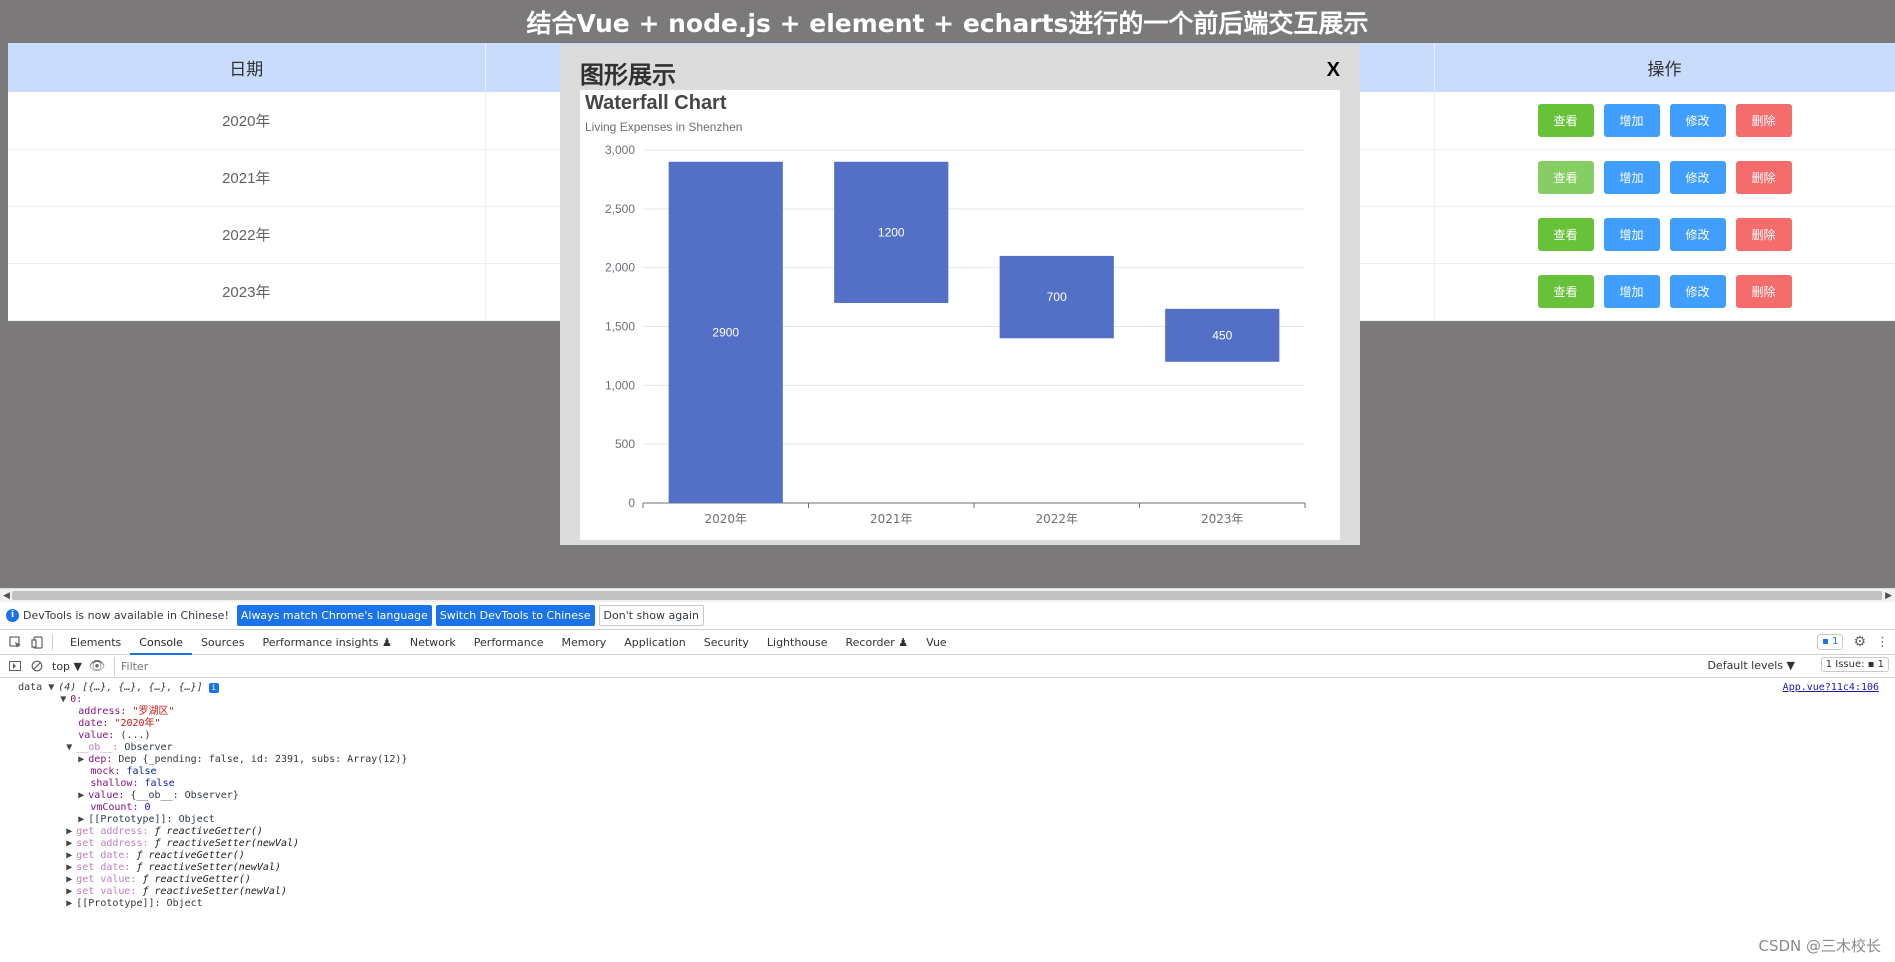 The image size is (1895, 962). I want to click on log-levels-dropdown: Default levels ▼, so click(1751, 665).